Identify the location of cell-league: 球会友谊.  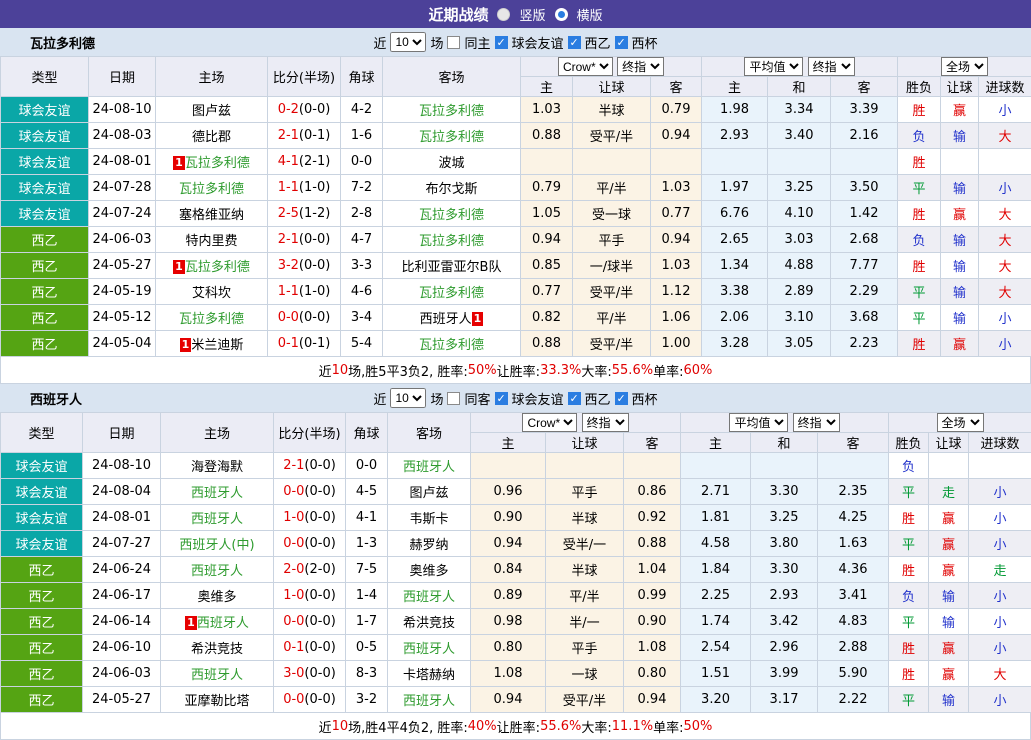
(45, 162).